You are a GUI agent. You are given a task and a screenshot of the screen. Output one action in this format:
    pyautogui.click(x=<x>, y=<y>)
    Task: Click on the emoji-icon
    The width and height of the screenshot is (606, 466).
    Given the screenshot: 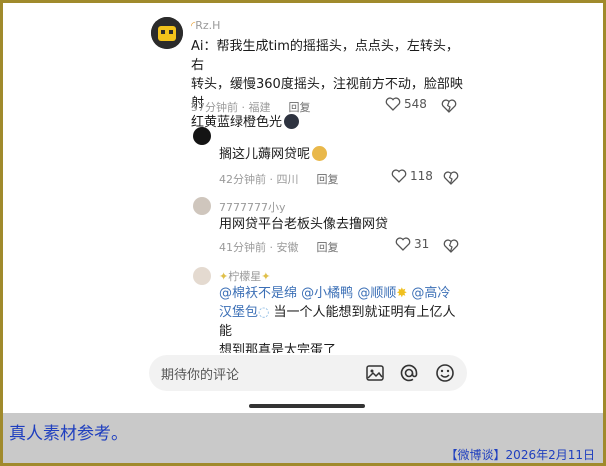 What is the action you would take?
    pyautogui.click(x=445, y=375)
    